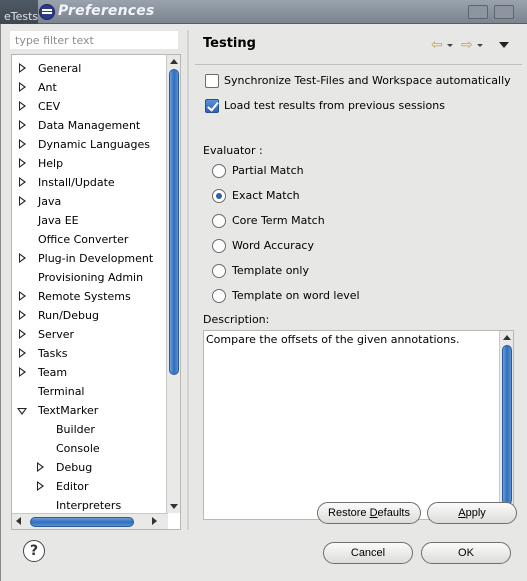 The height and width of the screenshot is (581, 527). What do you see at coordinates (268, 170) in the screenshot?
I see `evaluator-option-label: Partial Match` at bounding box center [268, 170].